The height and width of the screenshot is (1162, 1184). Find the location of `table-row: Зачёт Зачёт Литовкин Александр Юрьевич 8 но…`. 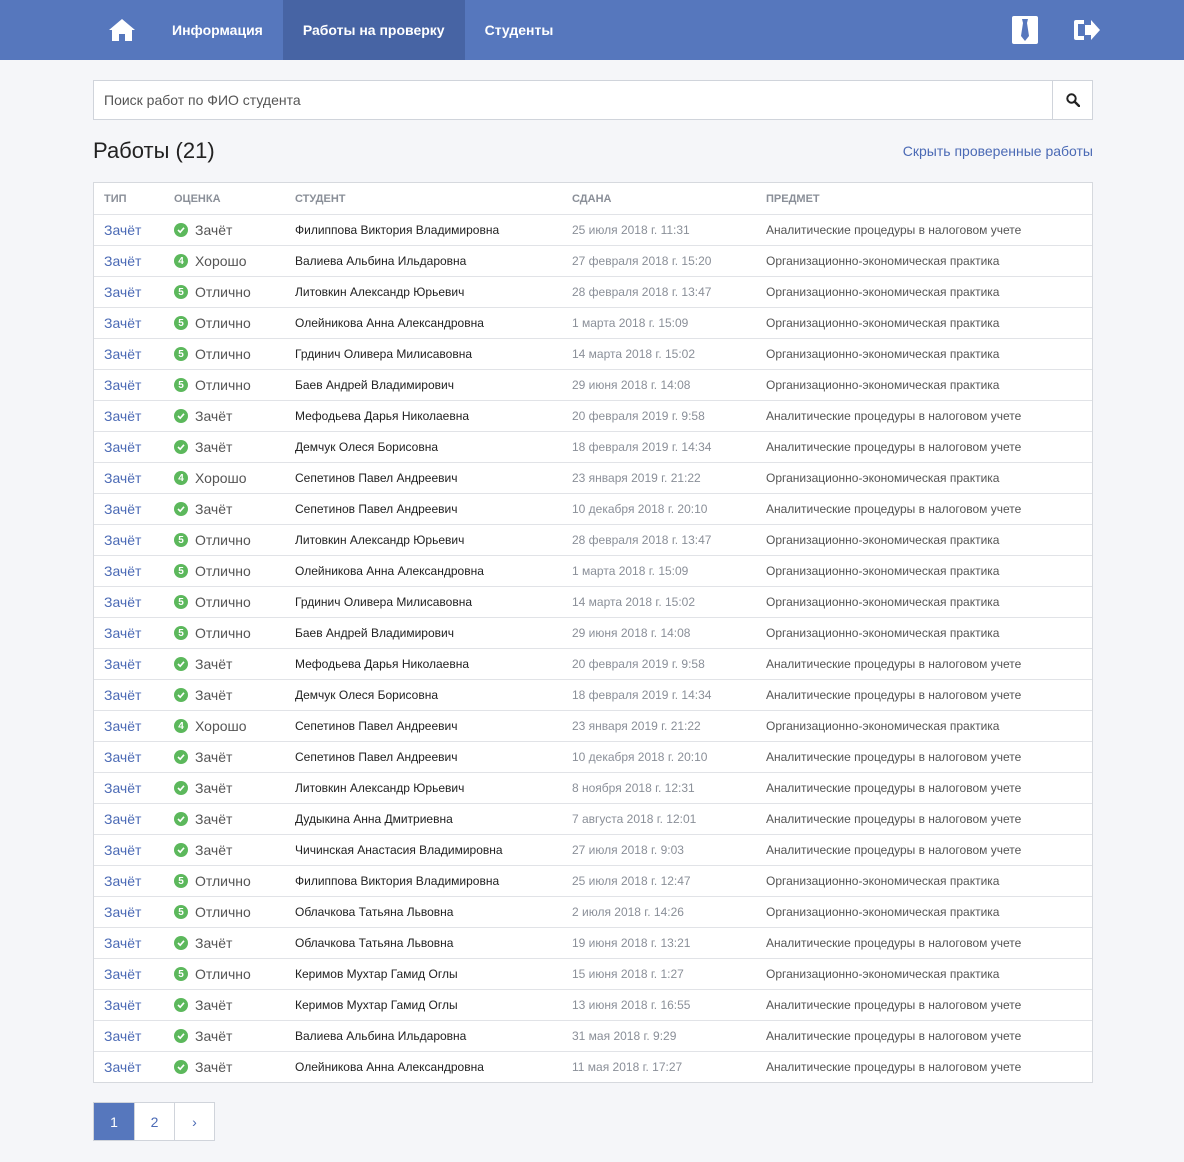

table-row: Зачёт Зачёт Литовкин Александр Юрьевич 8 но… is located at coordinates (593, 787).